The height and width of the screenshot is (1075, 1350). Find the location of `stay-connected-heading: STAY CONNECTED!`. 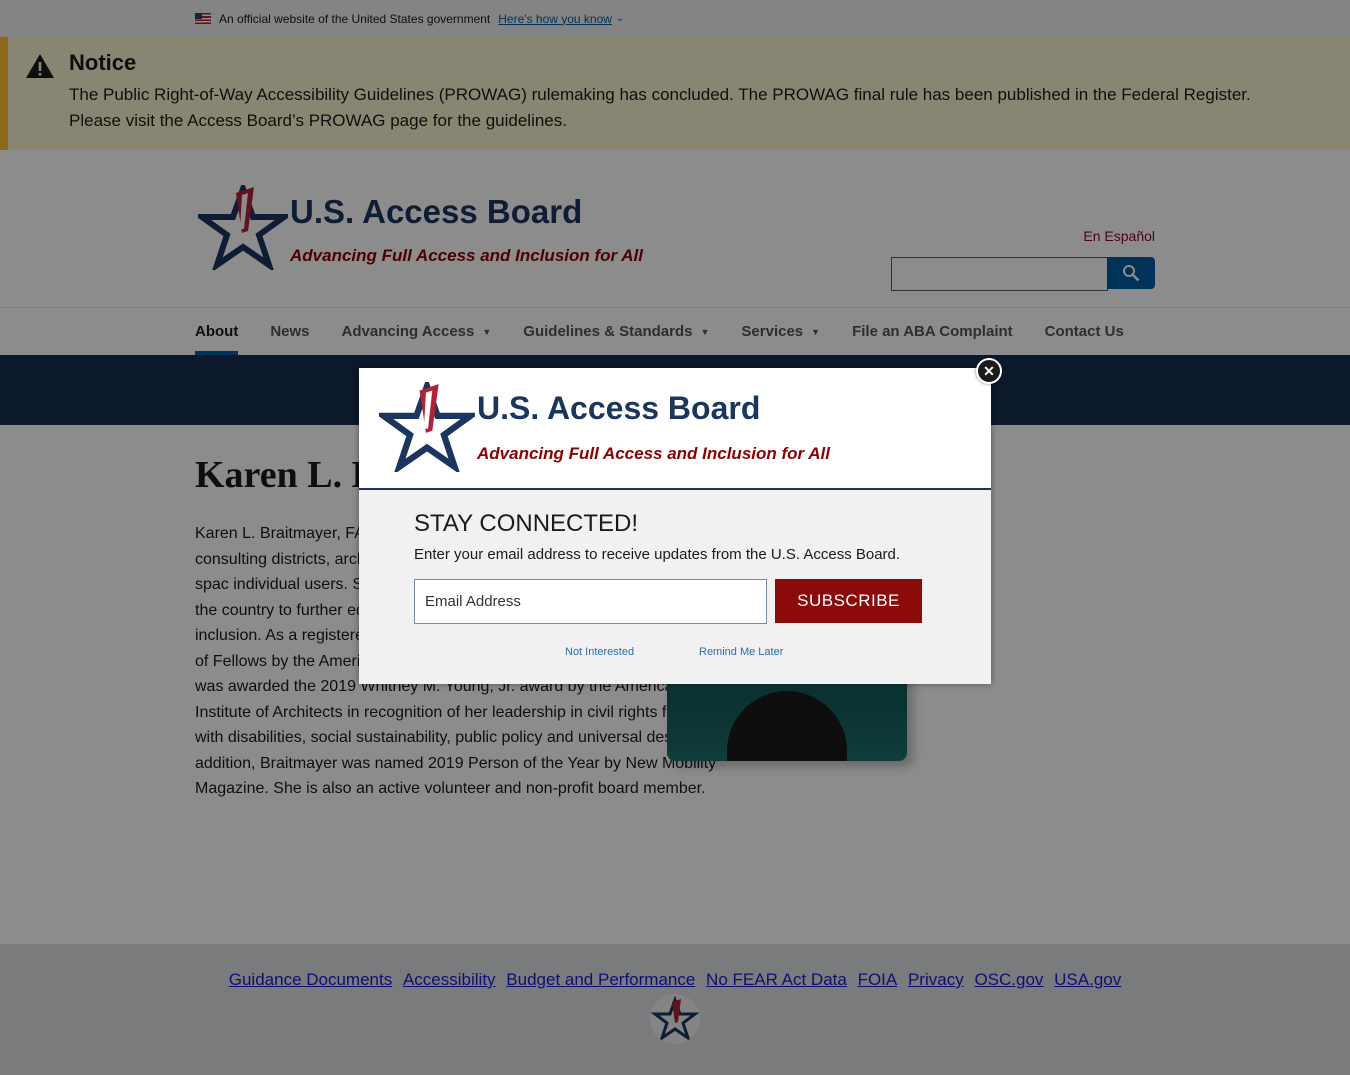

stay-connected-heading: STAY CONNECTED! is located at coordinates (526, 523).